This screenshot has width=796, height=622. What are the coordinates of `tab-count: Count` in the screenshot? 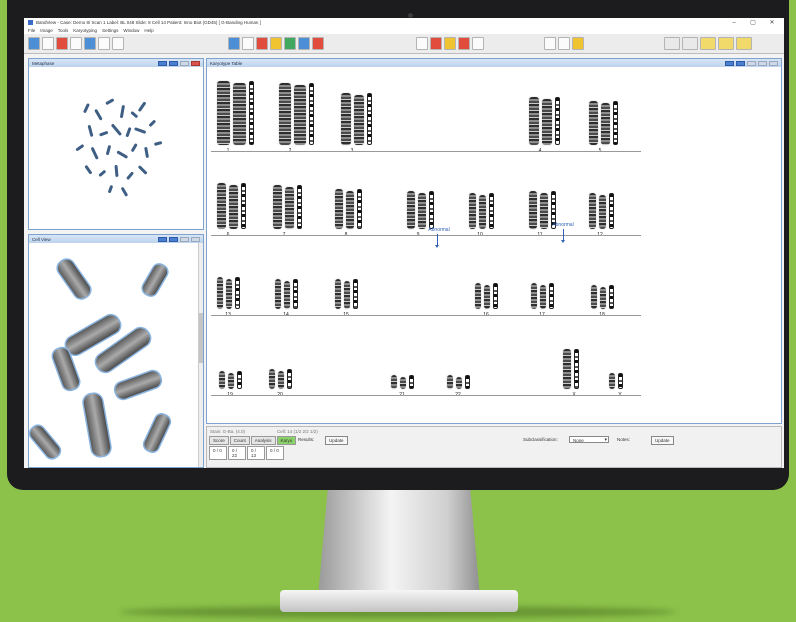 It's located at (239, 440).